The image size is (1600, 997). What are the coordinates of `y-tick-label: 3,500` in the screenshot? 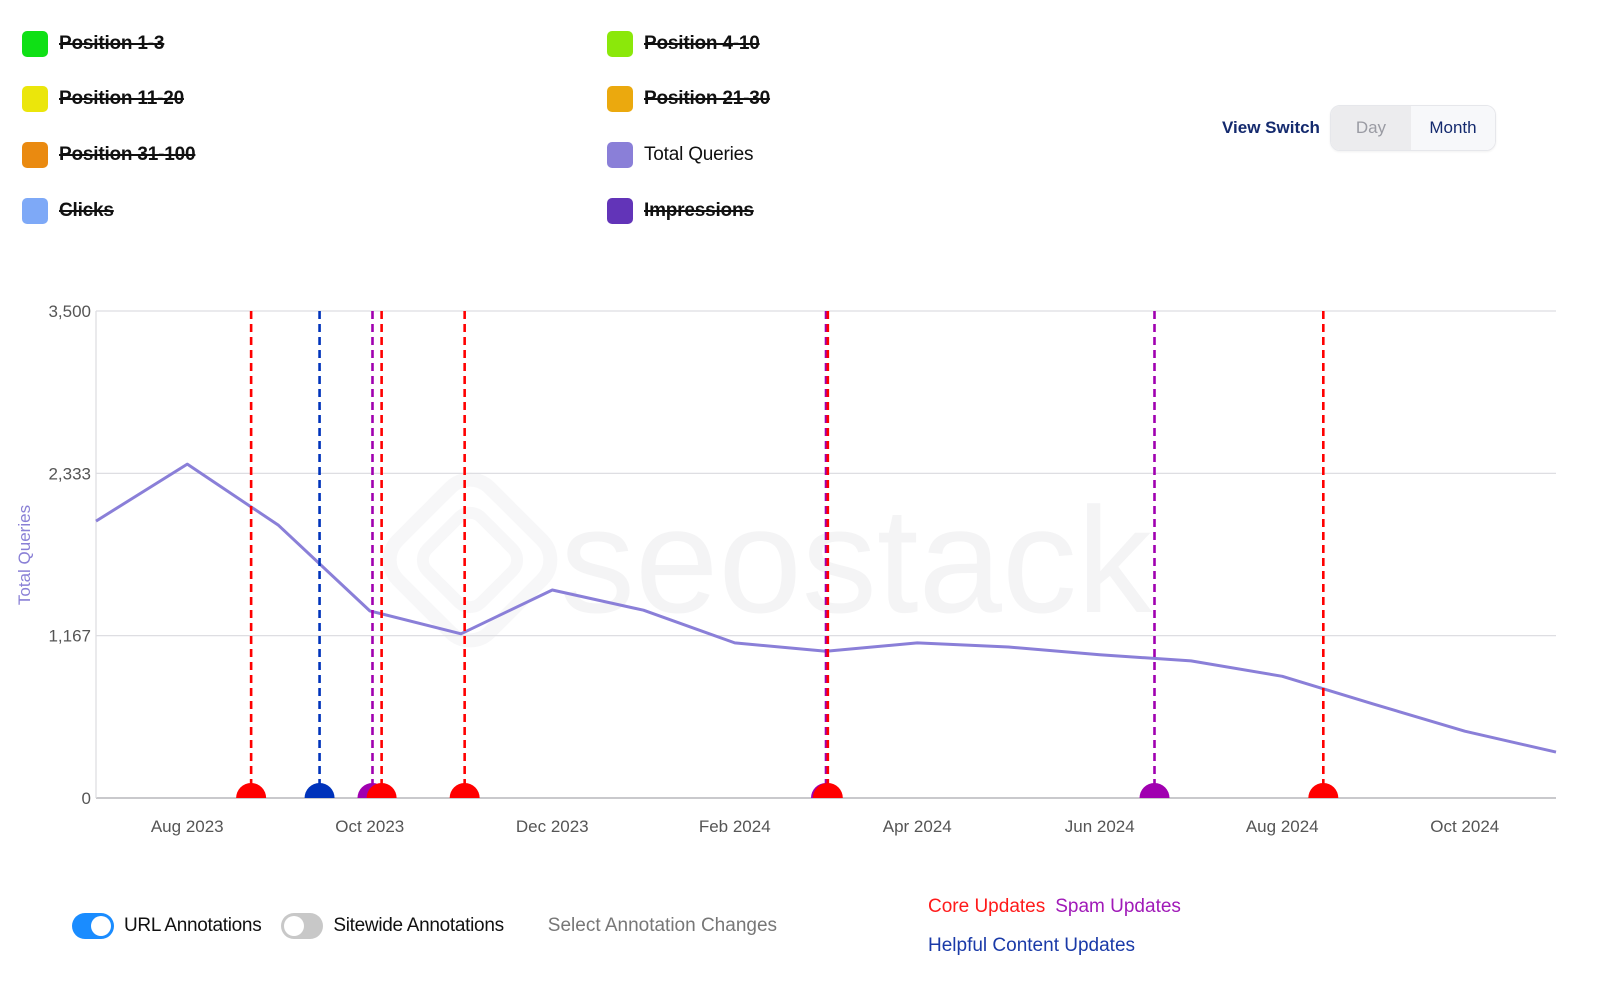 It's located at (69, 311).